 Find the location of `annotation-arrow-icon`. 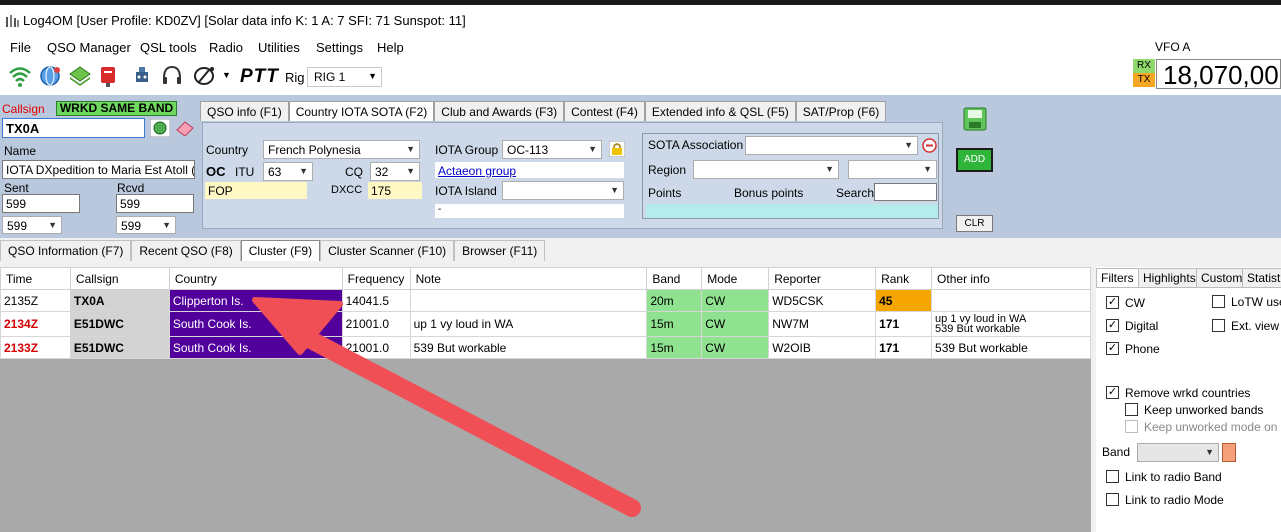

annotation-arrow-icon is located at coordinates (446, 407).